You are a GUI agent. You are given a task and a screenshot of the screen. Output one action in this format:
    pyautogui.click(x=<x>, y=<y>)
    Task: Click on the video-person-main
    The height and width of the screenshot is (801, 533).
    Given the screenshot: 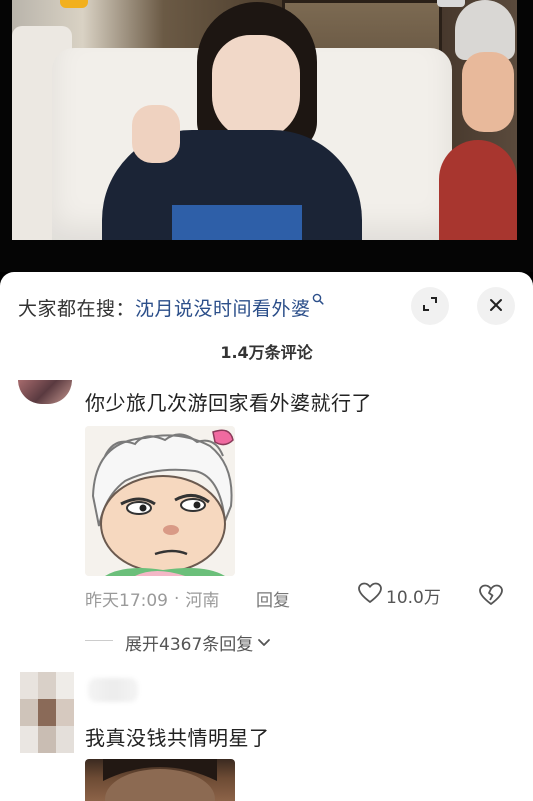 What is the action you would take?
    pyautogui.click(x=232, y=120)
    